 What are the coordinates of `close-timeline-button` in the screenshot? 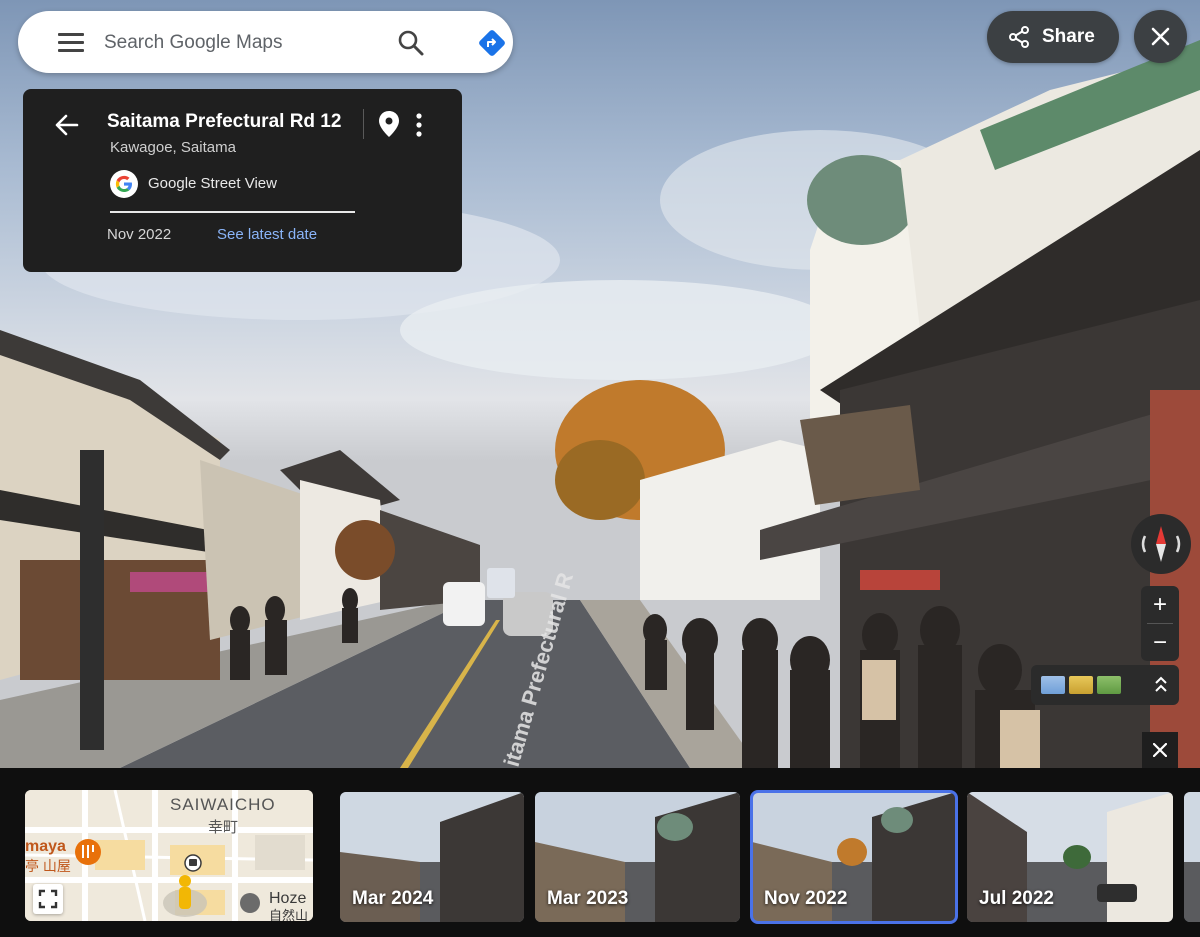 It's located at (1160, 750).